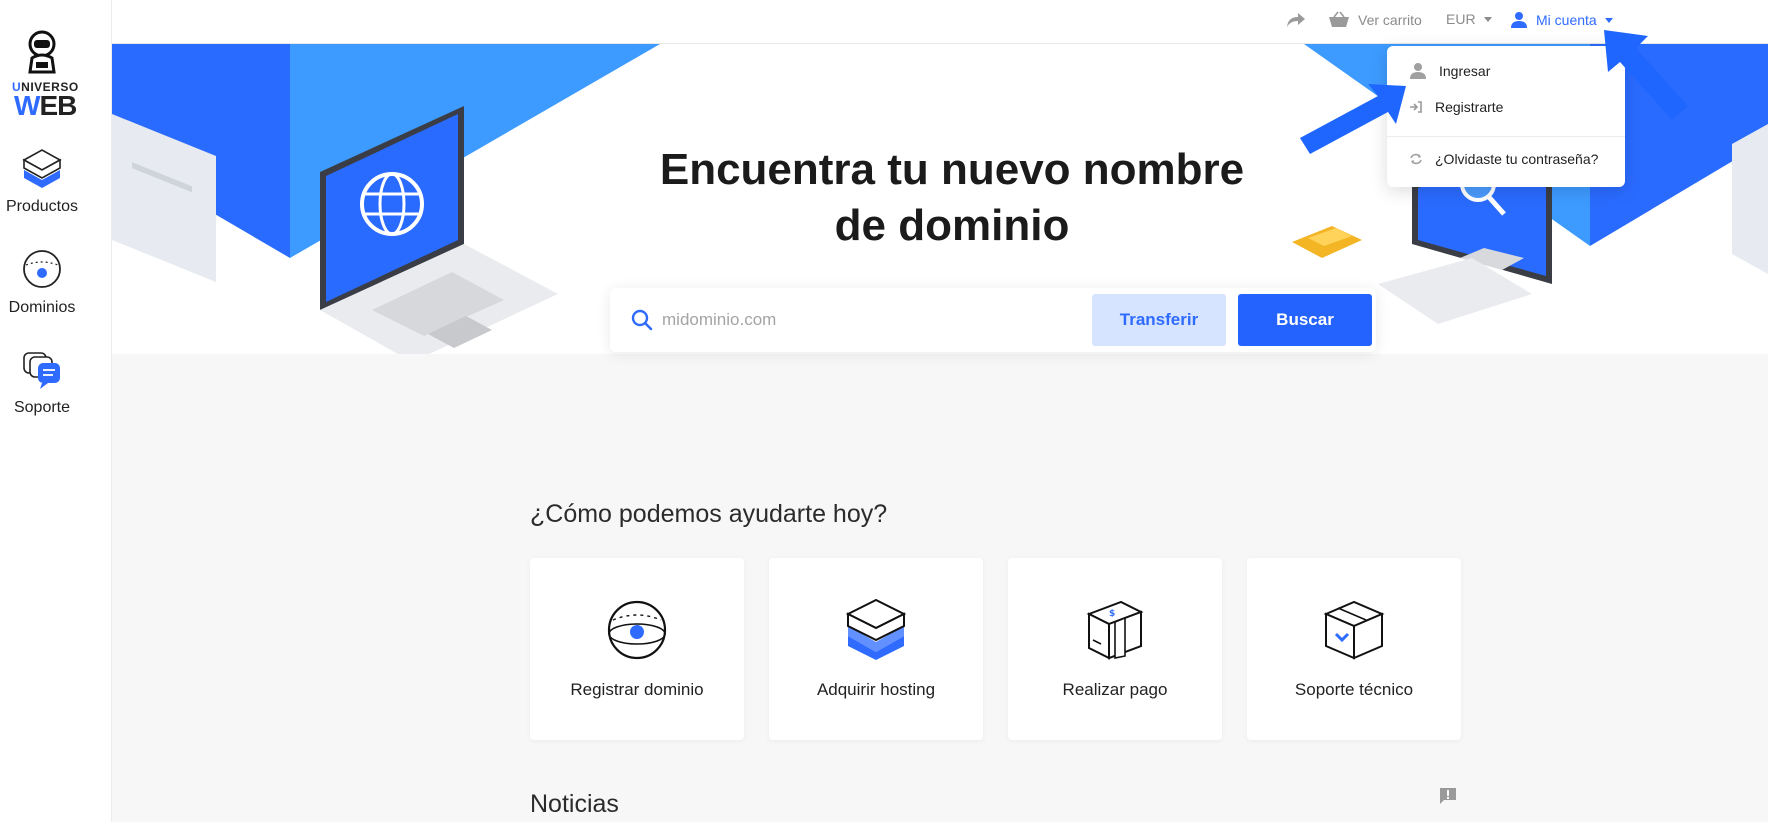  I want to click on box-stack-icon, so click(42, 168).